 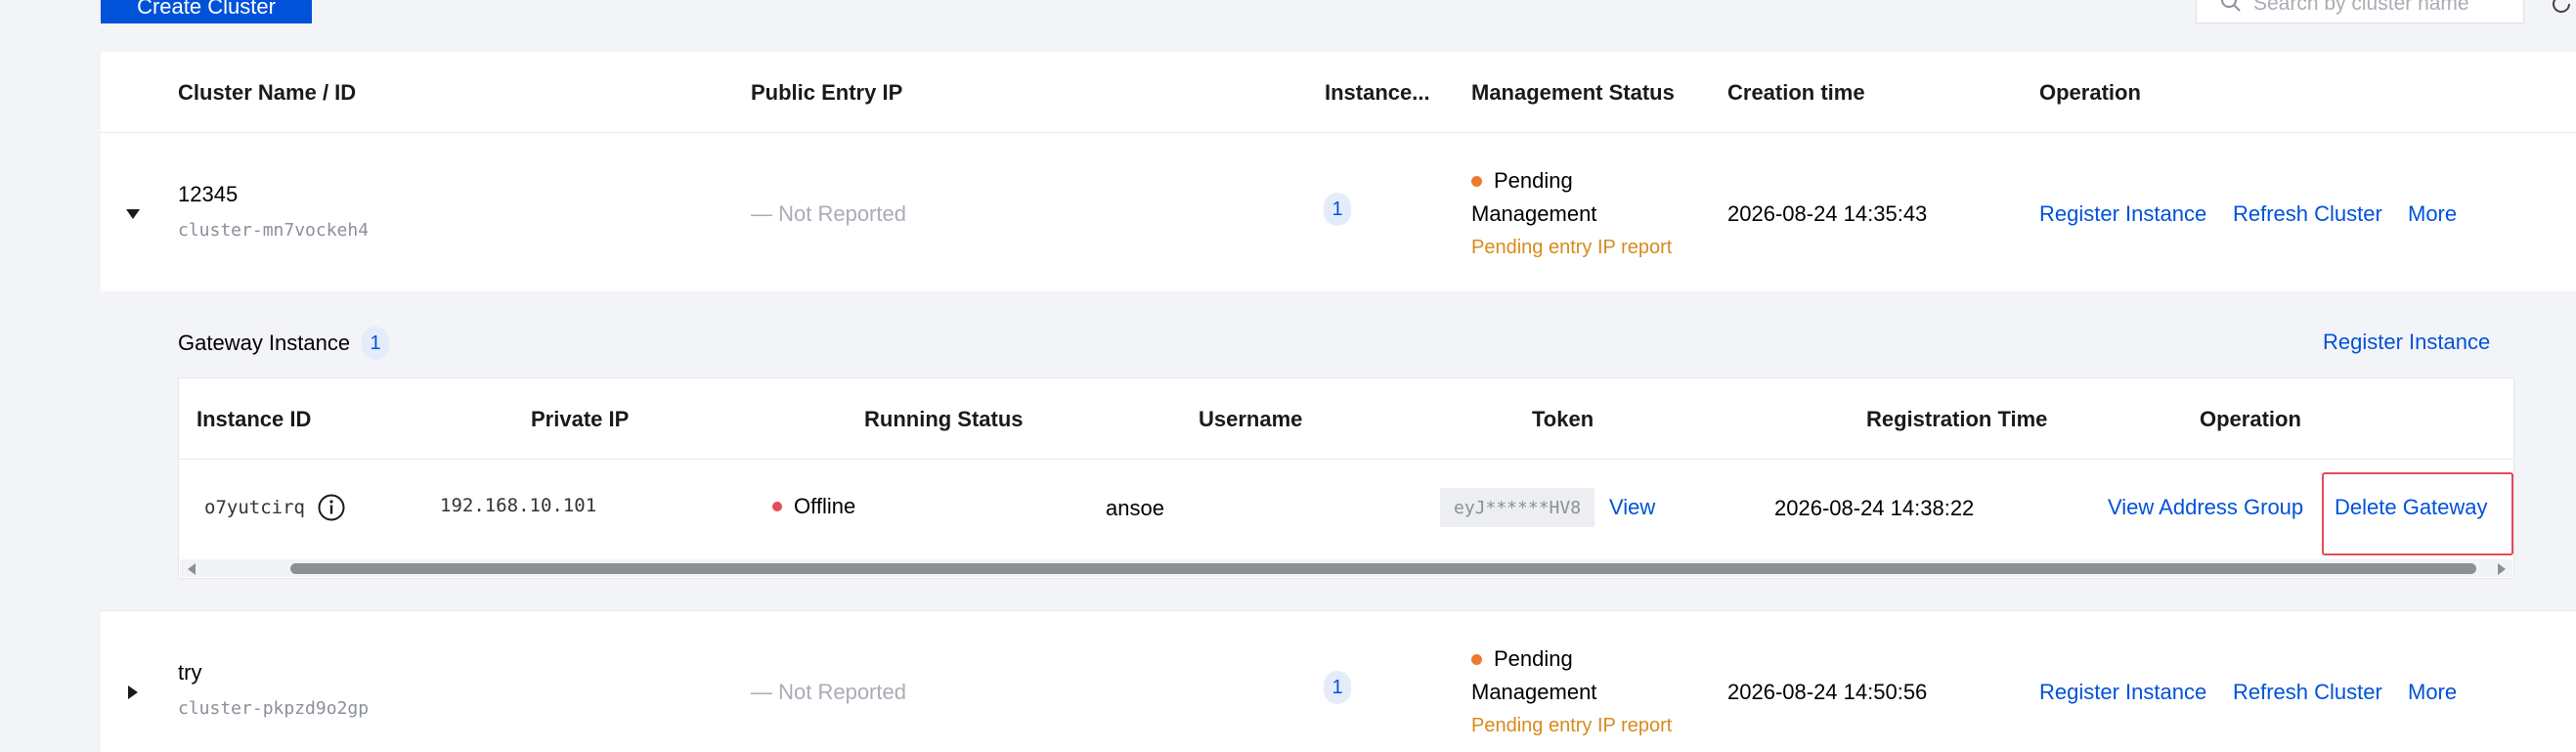 I want to click on gw-token-value: eyJ******HV8, so click(x=1517, y=507).